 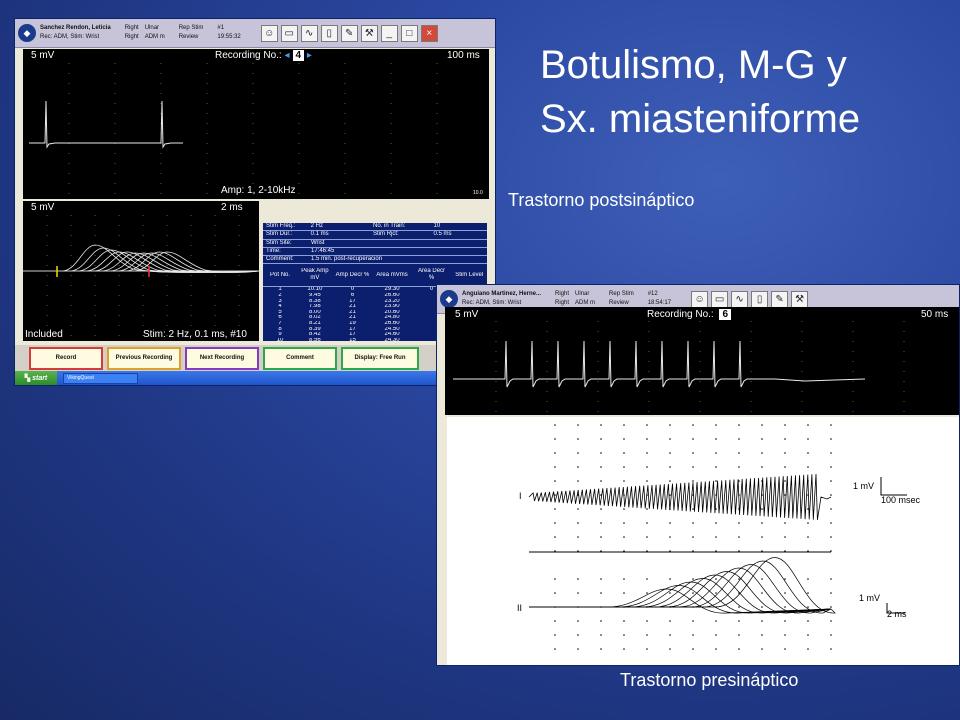 I want to click on sensitivity-label: 5 mV, so click(x=43, y=55).